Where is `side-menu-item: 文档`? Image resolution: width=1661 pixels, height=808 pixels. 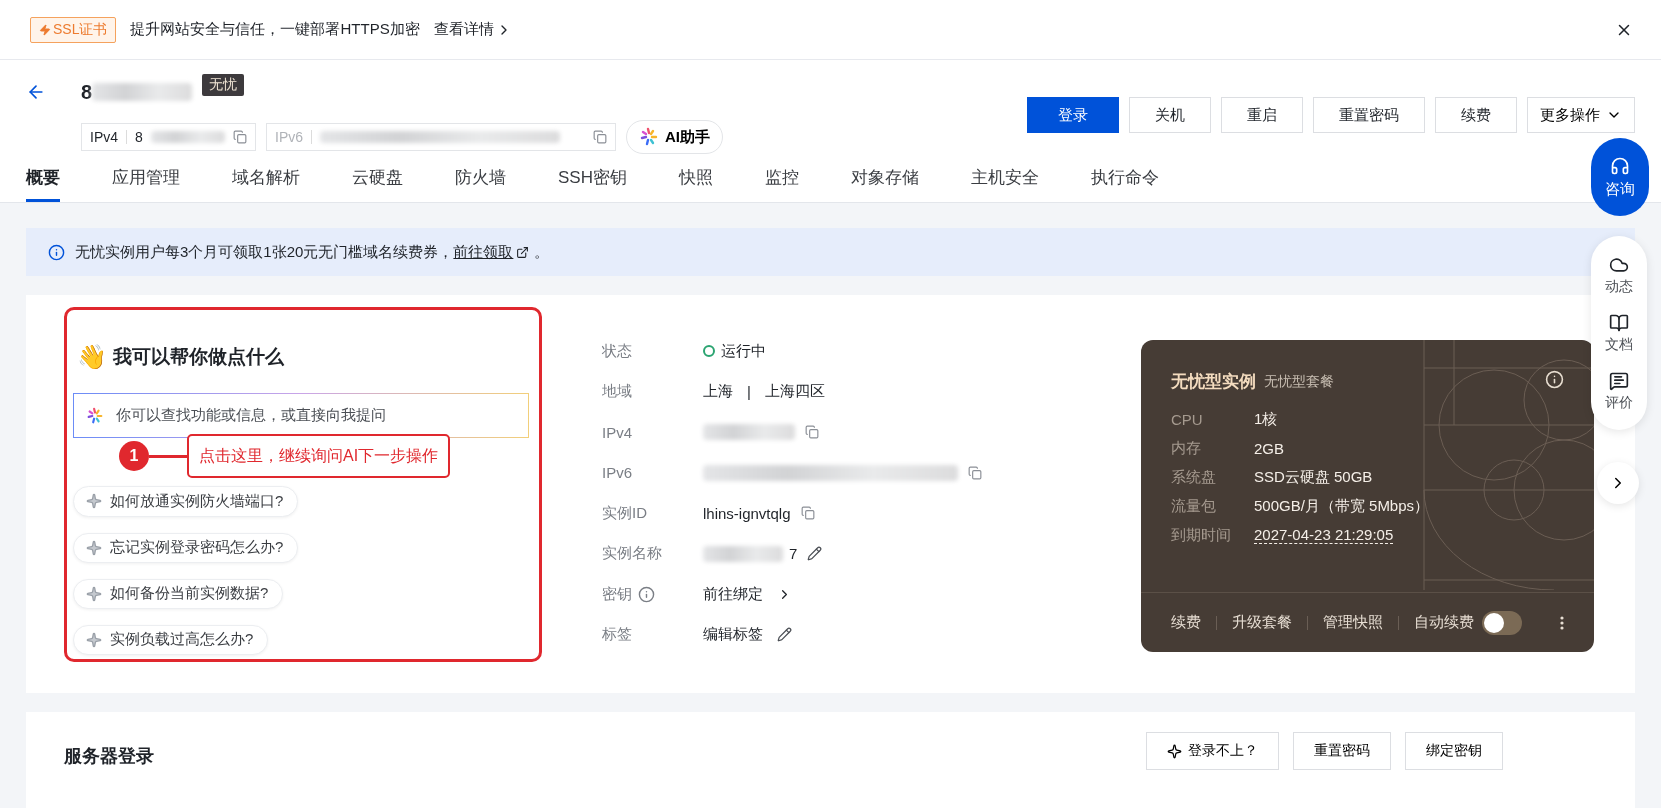 side-menu-item: 文档 is located at coordinates (1619, 333).